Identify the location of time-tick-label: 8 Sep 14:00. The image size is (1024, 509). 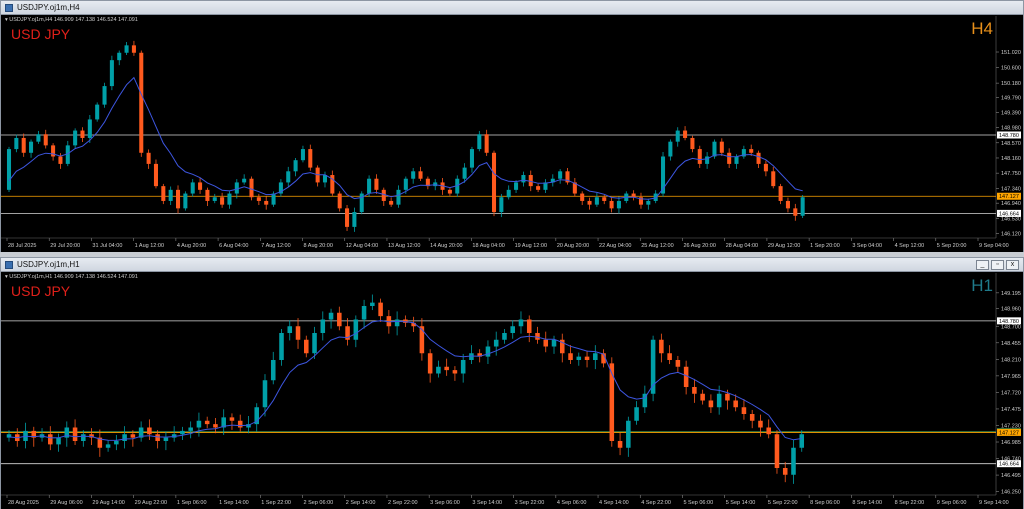
(867, 503).